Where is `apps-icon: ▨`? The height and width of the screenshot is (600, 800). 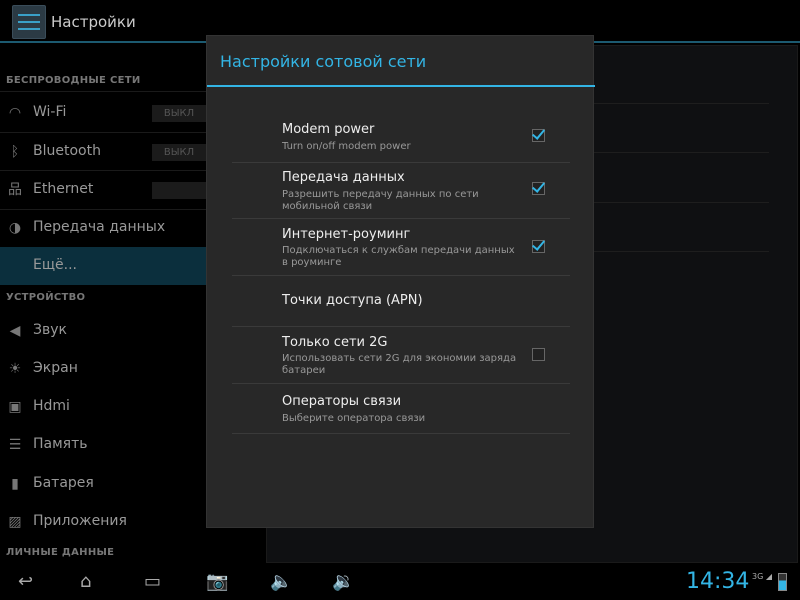 apps-icon: ▨ is located at coordinates (15, 522).